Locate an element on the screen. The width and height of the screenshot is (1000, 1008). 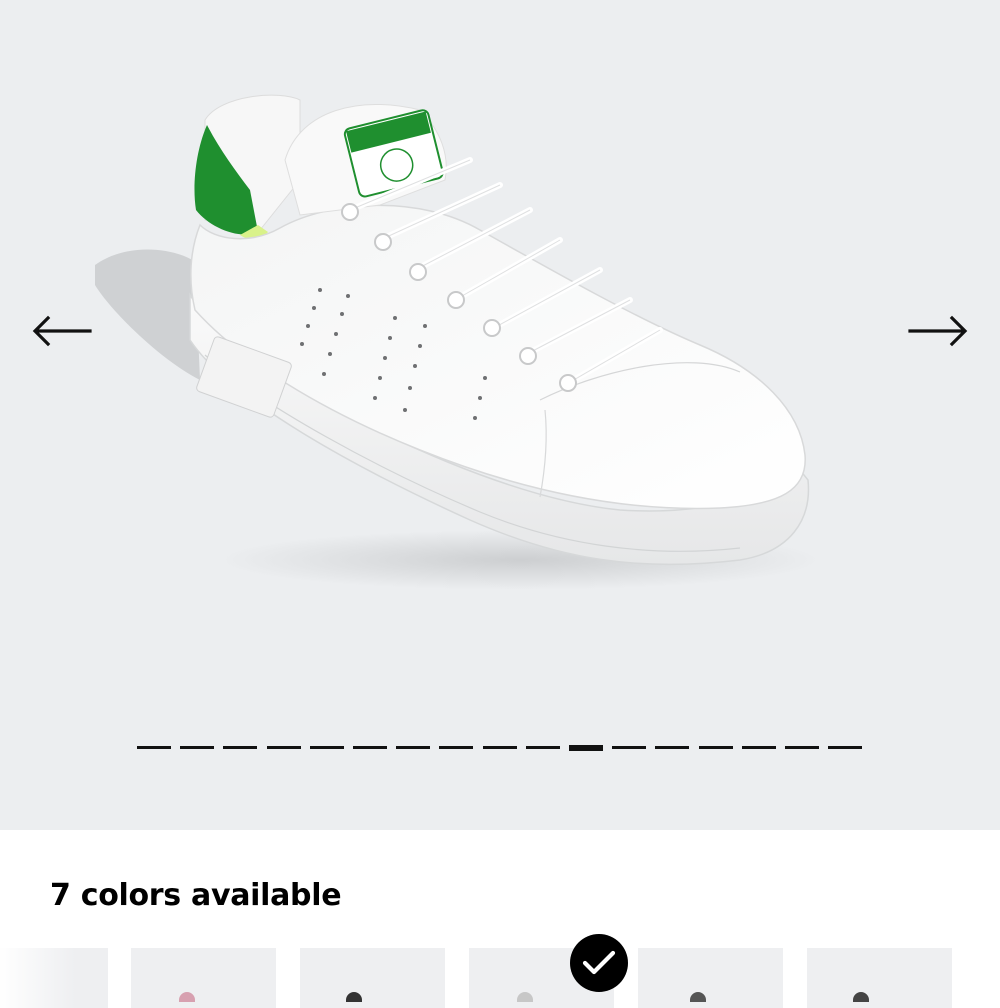
selected-color-badge is located at coordinates (599, 963).